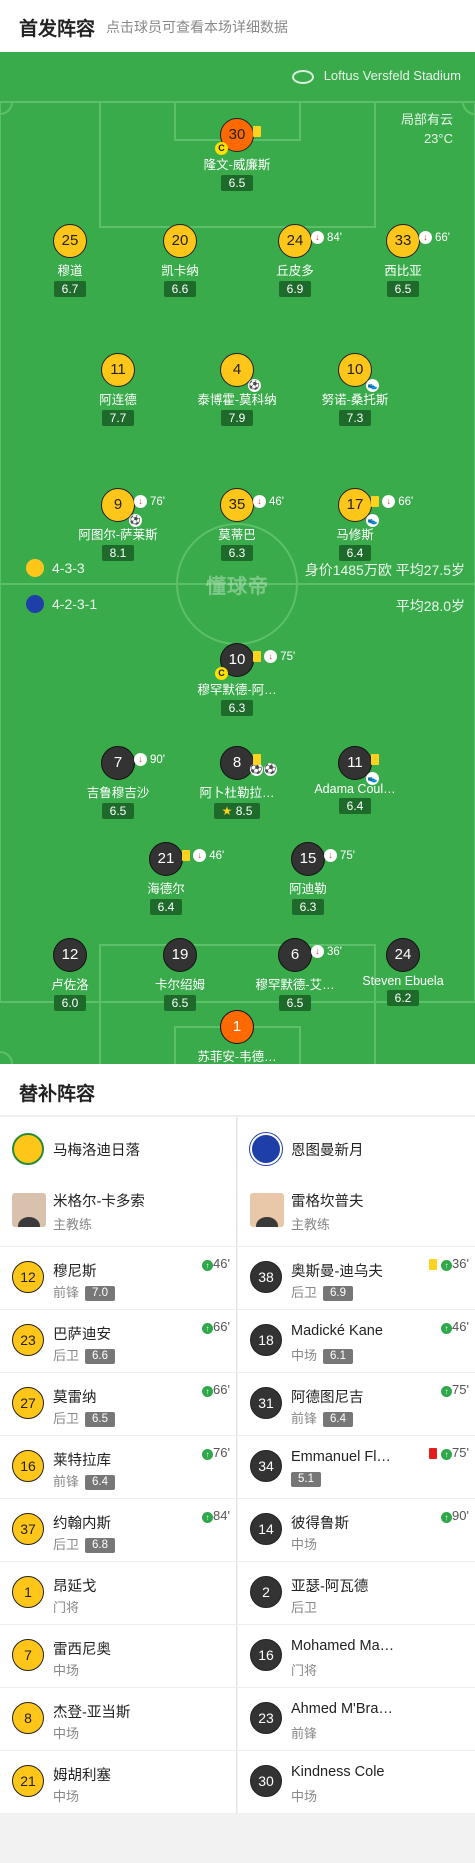  Describe the element at coordinates (118, 783) in the screenshot. I see `away-player: 7 ↓ 90' 吉鲁穆吉沙 6.5` at that location.